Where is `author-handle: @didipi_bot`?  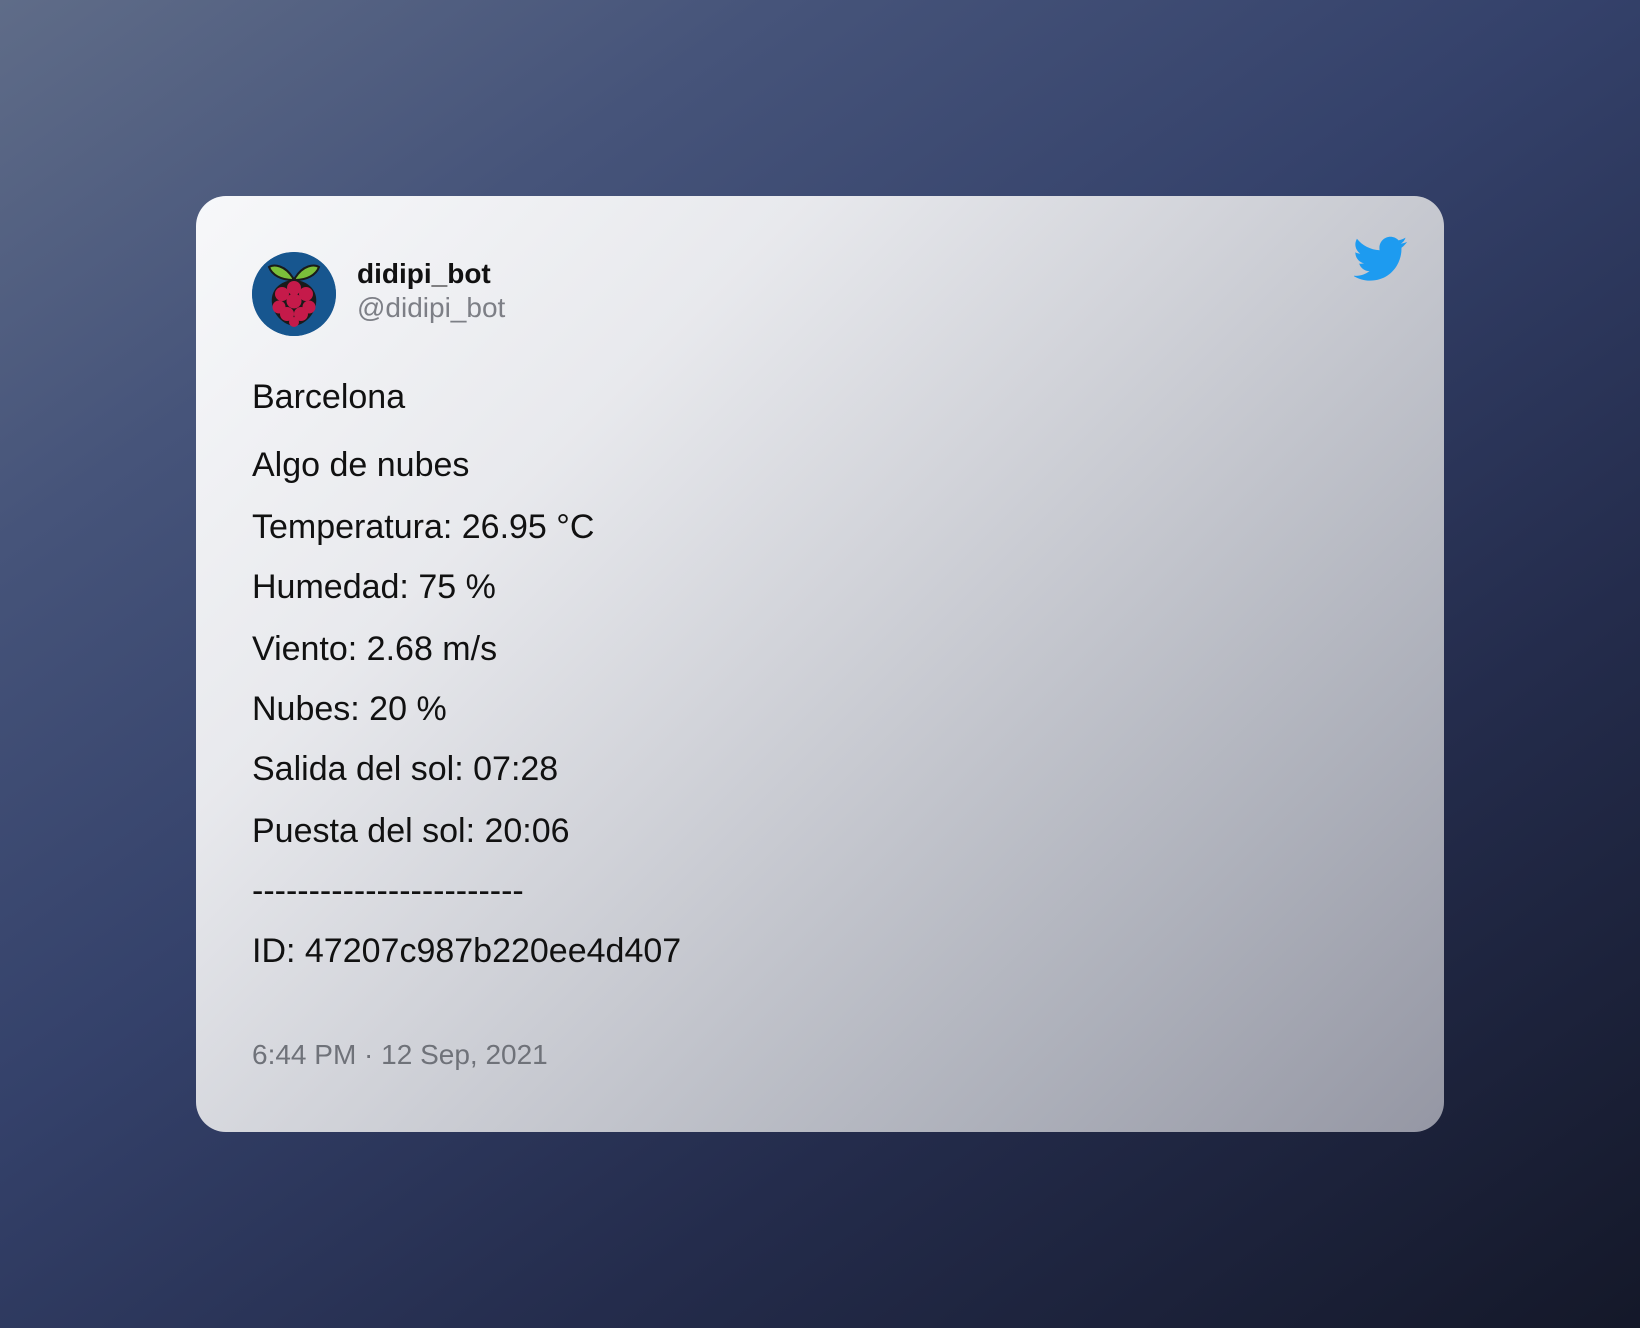
author-handle: @didipi_bot is located at coordinates (431, 308).